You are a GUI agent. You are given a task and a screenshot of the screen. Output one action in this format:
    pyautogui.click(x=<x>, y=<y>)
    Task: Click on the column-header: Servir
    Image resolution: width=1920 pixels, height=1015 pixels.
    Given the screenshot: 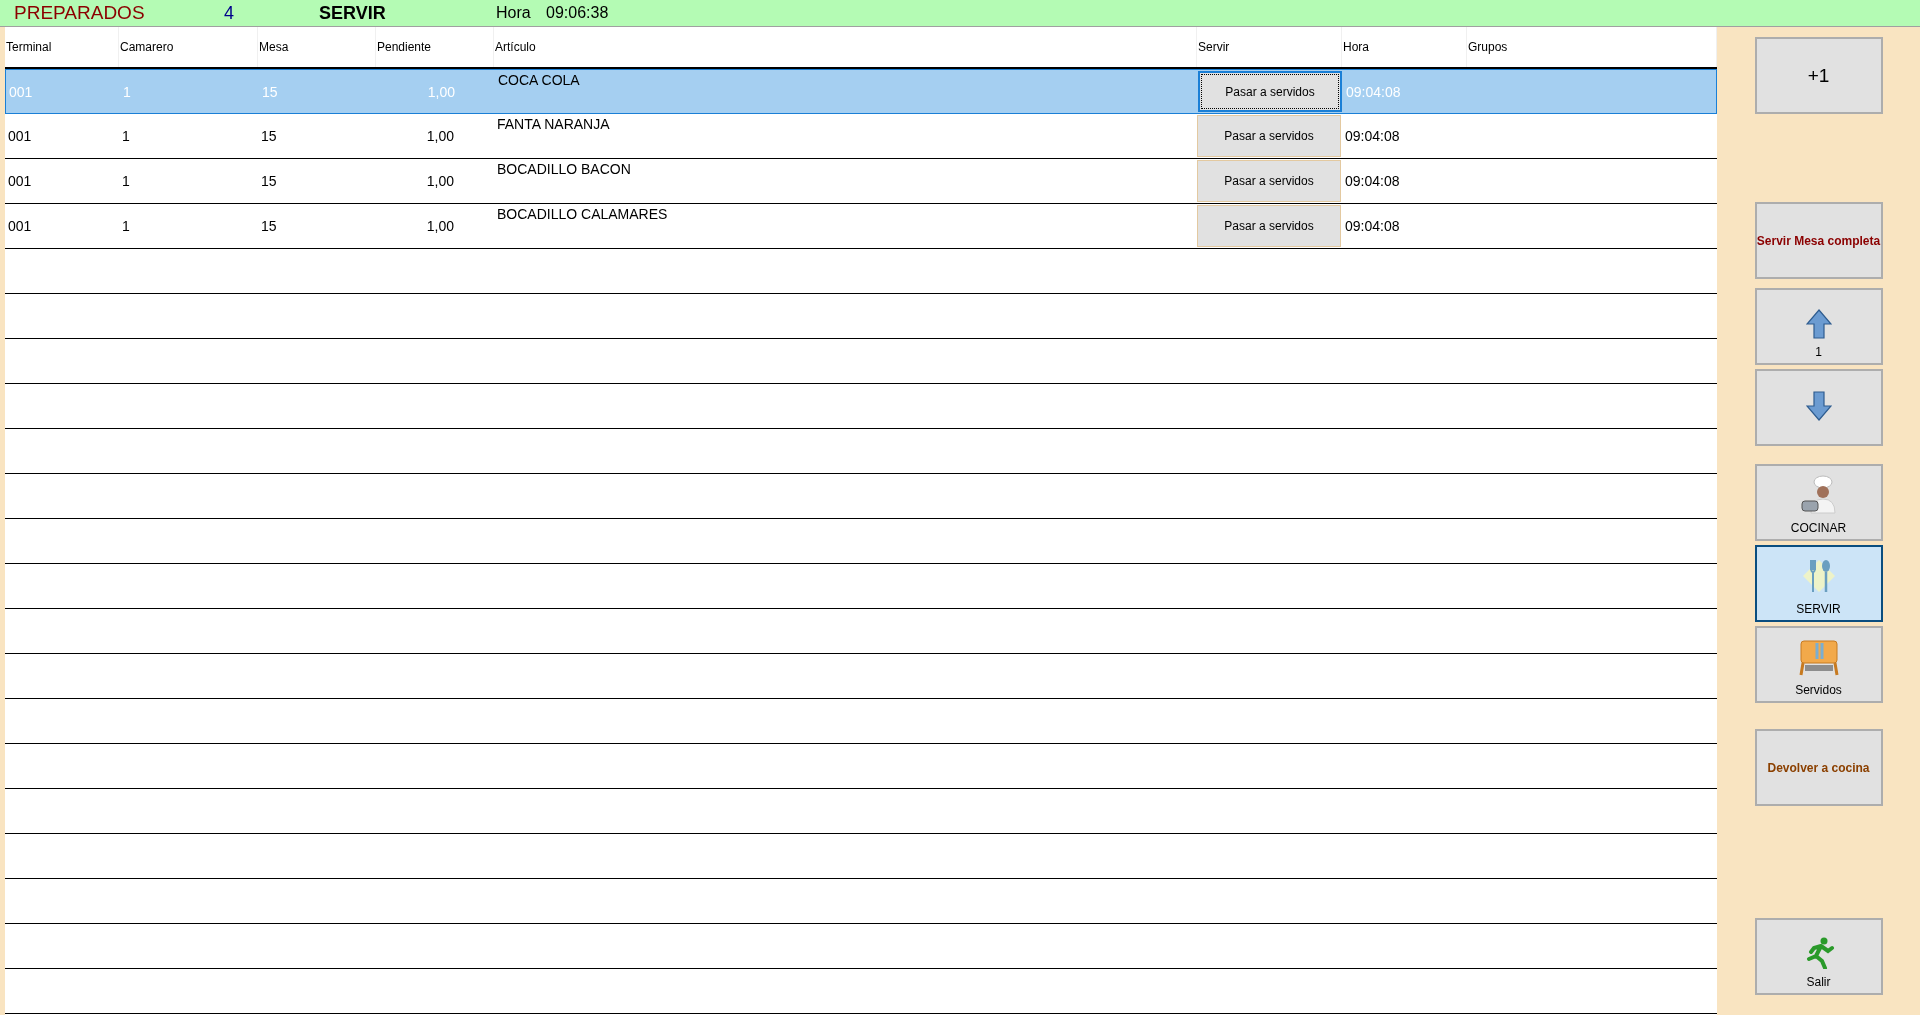 What is the action you would take?
    pyautogui.click(x=1269, y=47)
    